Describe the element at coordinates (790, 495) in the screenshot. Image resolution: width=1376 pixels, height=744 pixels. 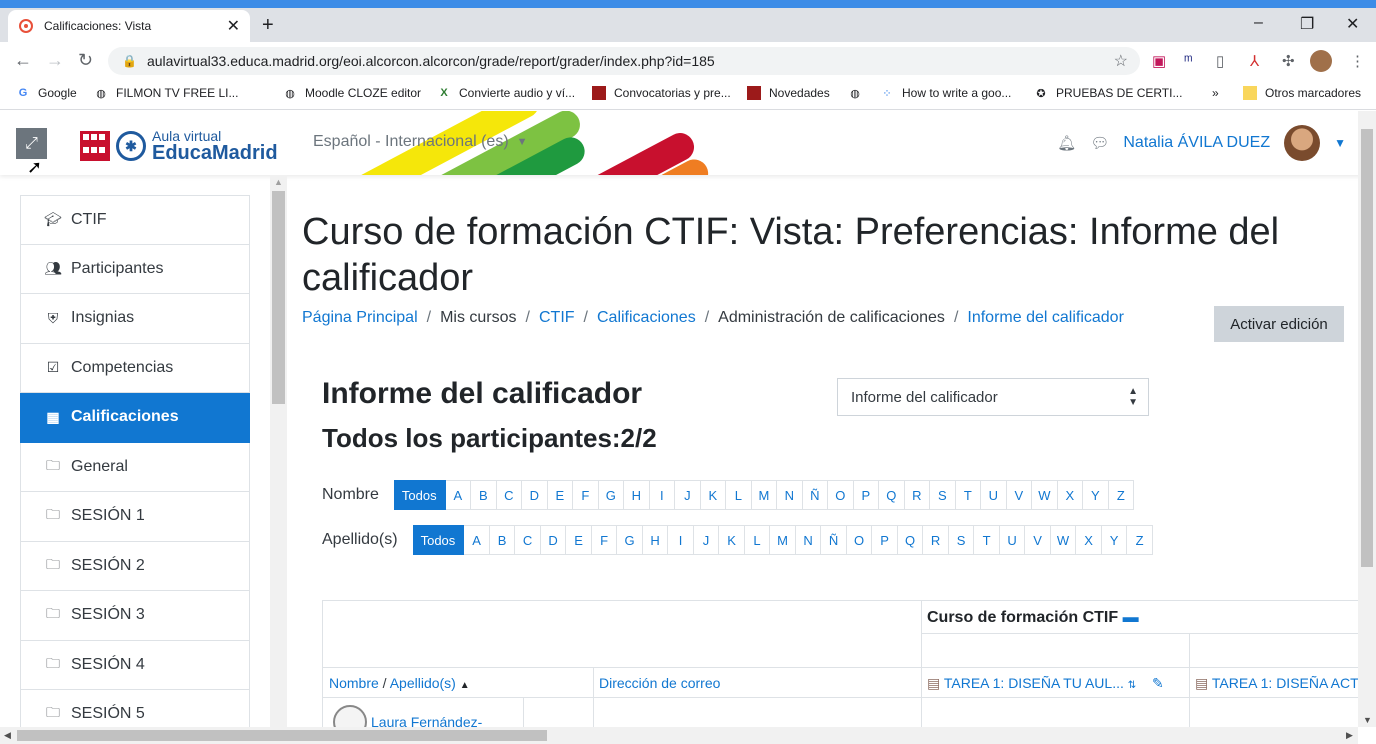
I see `first-initial-letter: N` at that location.